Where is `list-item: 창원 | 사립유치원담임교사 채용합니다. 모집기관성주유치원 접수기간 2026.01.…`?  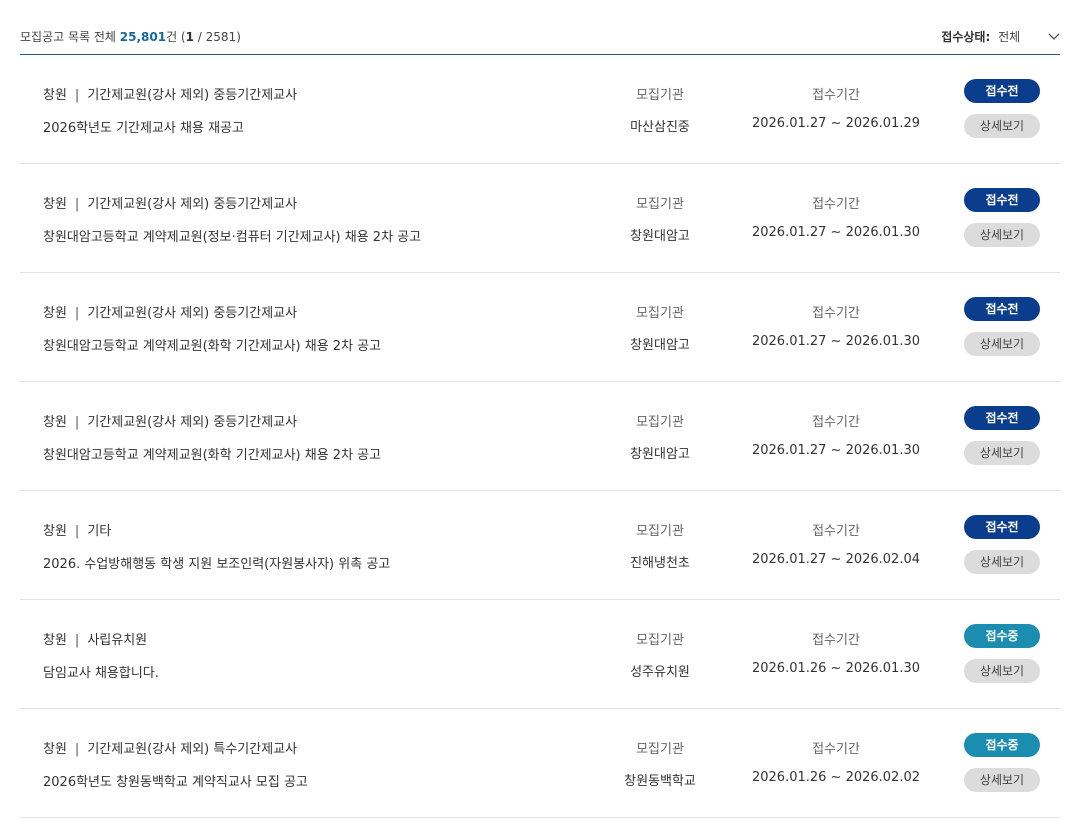
list-item: 창원 | 사립유치원담임교사 채용합니다. 모집기관성주유치원 접수기간 2026.01.… is located at coordinates (540, 654).